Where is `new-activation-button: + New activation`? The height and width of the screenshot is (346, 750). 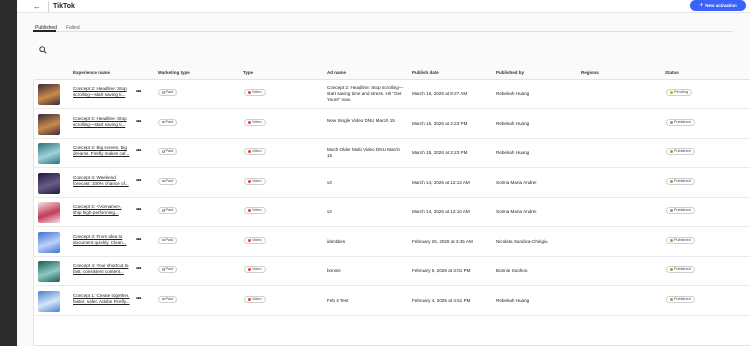
new-activation-button: + New activation is located at coordinates (718, 5).